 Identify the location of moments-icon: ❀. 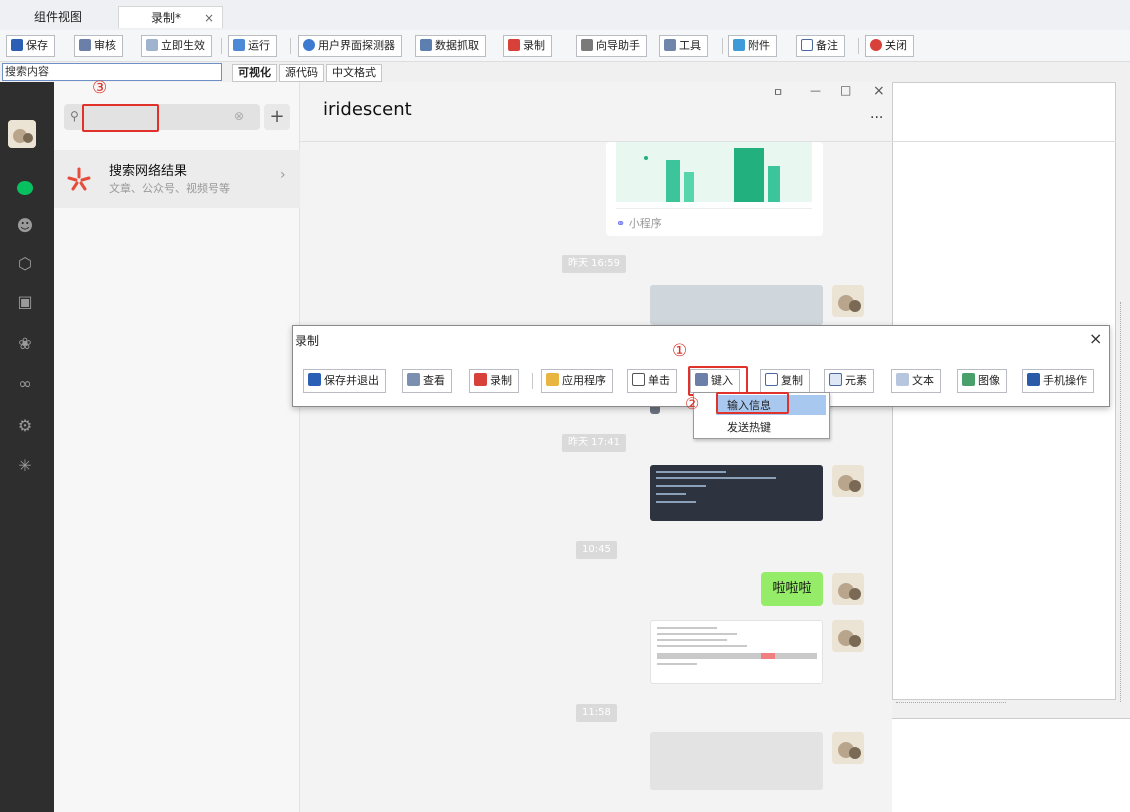
(25, 344).